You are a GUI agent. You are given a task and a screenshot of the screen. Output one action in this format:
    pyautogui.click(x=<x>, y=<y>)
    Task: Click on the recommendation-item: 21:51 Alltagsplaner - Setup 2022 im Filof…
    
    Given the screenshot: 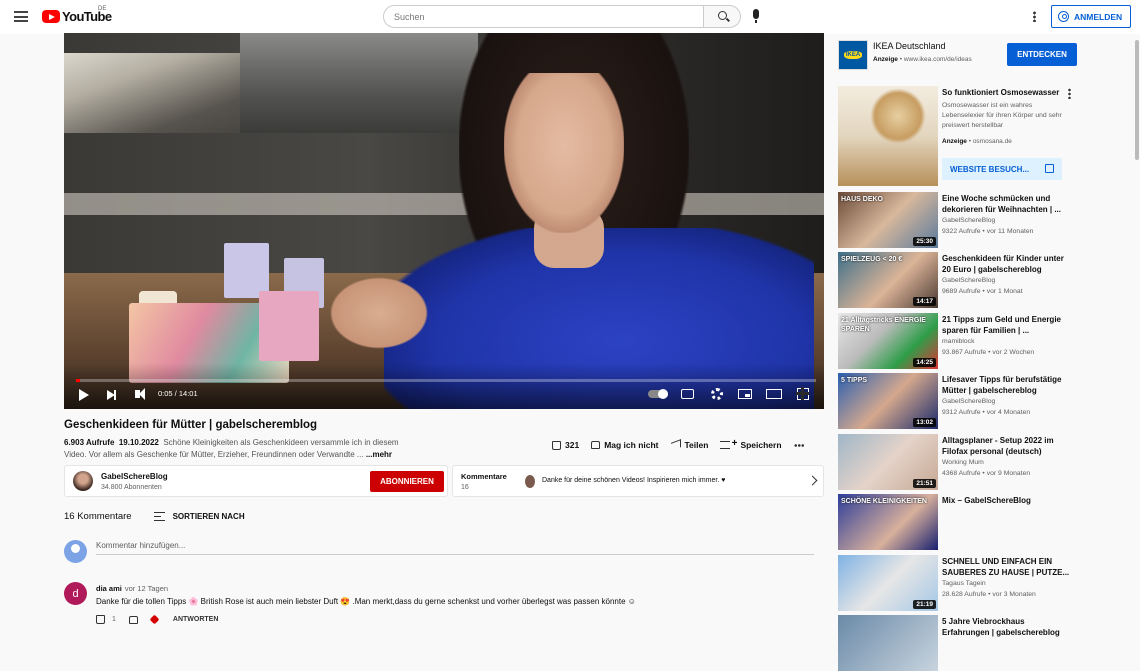 What is the action you would take?
    pyautogui.click(x=958, y=462)
    